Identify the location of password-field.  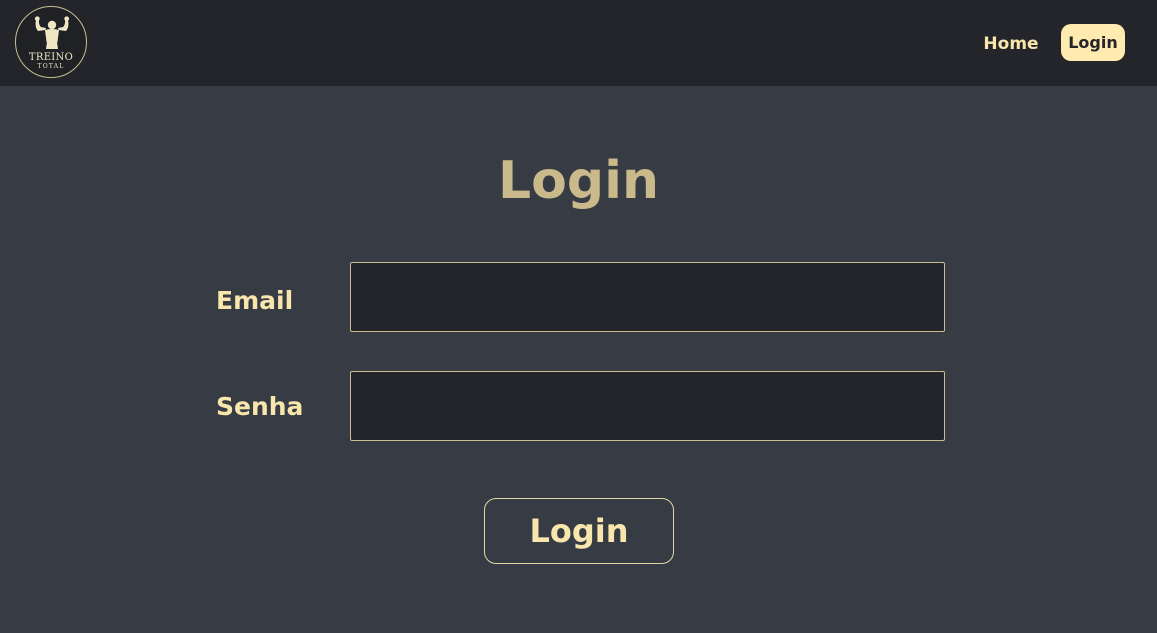
(647, 406).